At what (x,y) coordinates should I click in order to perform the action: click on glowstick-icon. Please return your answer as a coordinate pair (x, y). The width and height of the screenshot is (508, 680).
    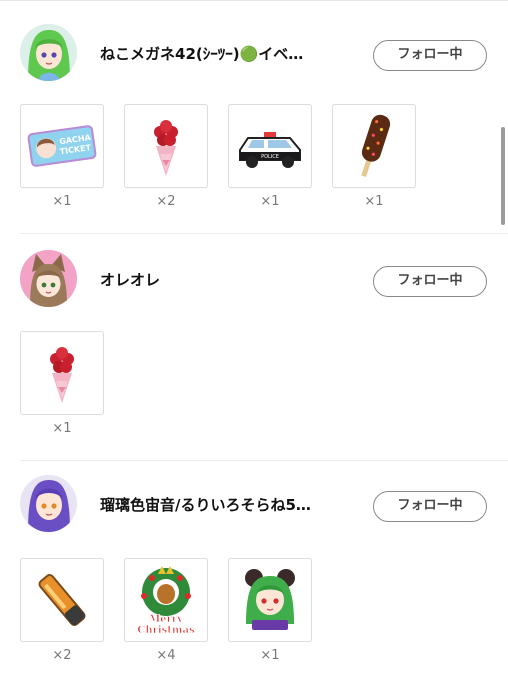
    Looking at the image, I should click on (62, 600).